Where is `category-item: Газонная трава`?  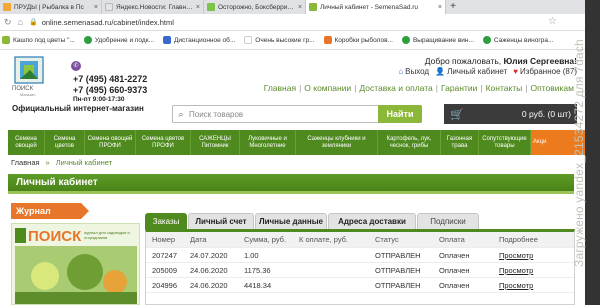 category-item: Газонная трава is located at coordinates (460, 142).